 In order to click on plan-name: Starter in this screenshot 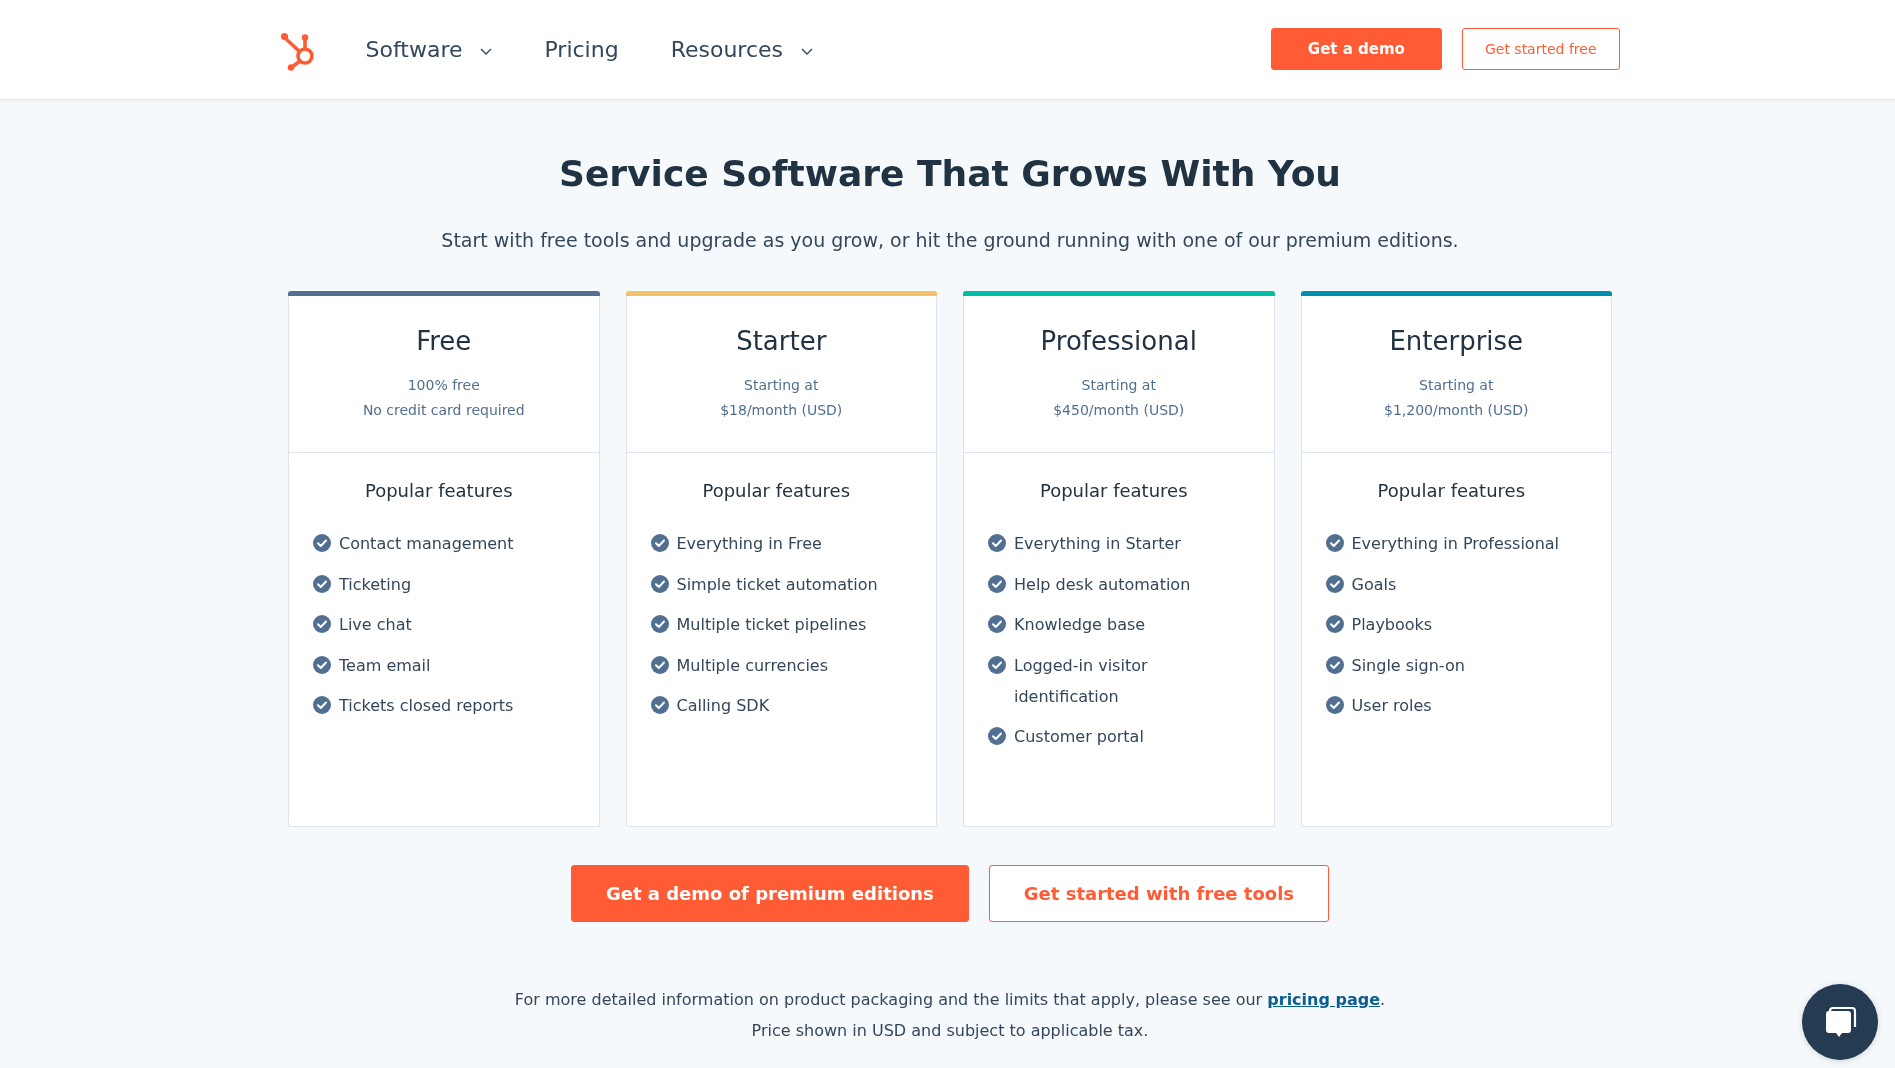, I will do `click(781, 341)`.